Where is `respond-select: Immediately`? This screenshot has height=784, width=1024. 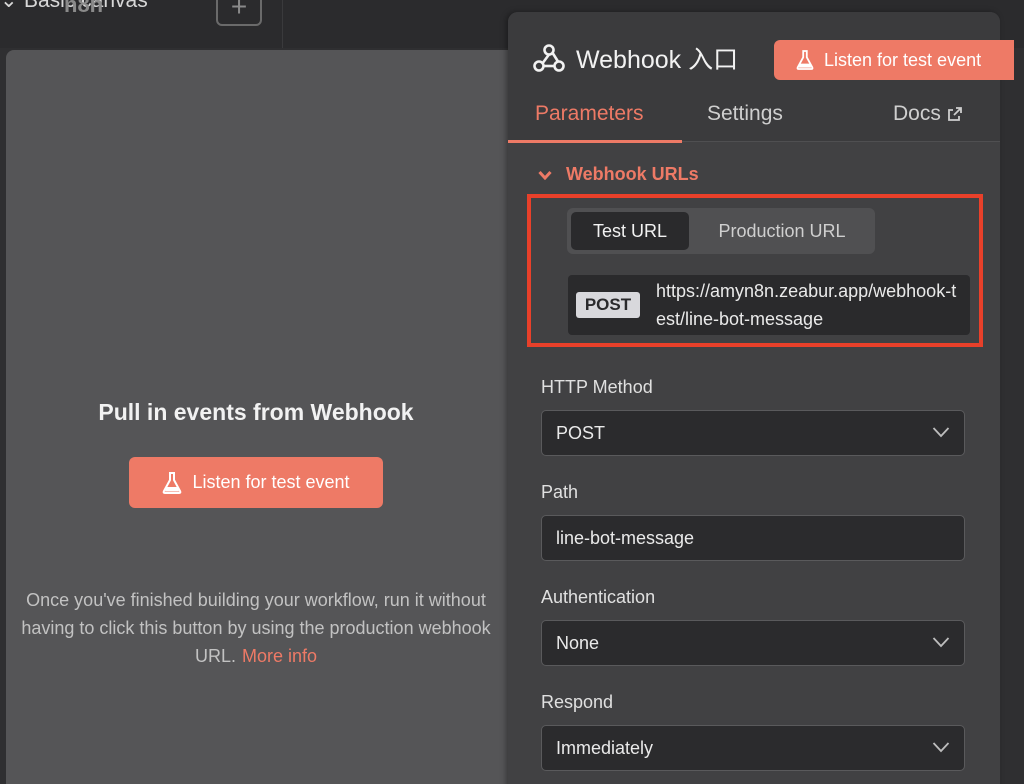 respond-select: Immediately is located at coordinates (753, 748).